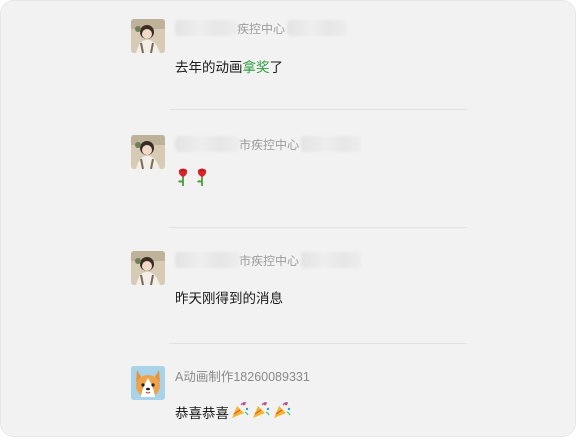 This screenshot has width=578, height=439. I want to click on avatar-corgi-dog, so click(148, 383).